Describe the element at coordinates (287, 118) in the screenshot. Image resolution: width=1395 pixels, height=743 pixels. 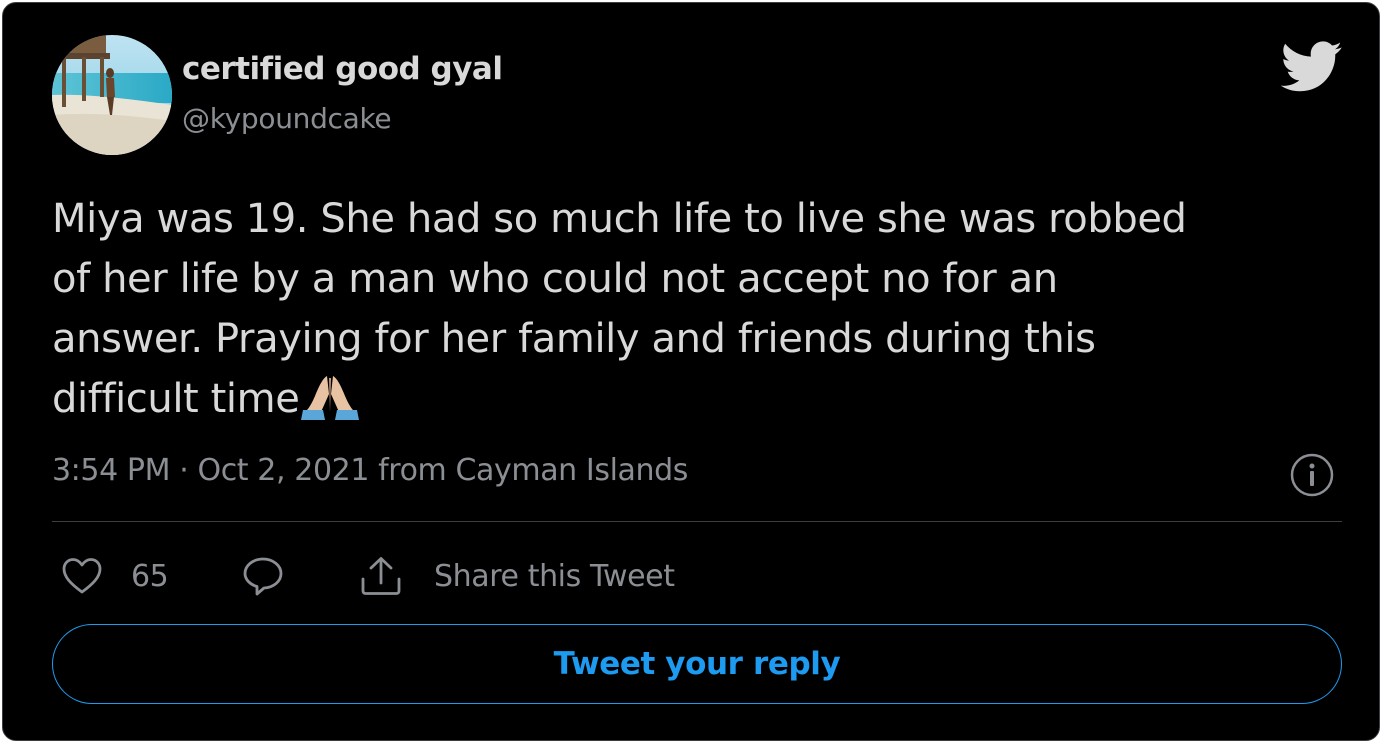
I see `author-handle: @kypoundcake` at that location.